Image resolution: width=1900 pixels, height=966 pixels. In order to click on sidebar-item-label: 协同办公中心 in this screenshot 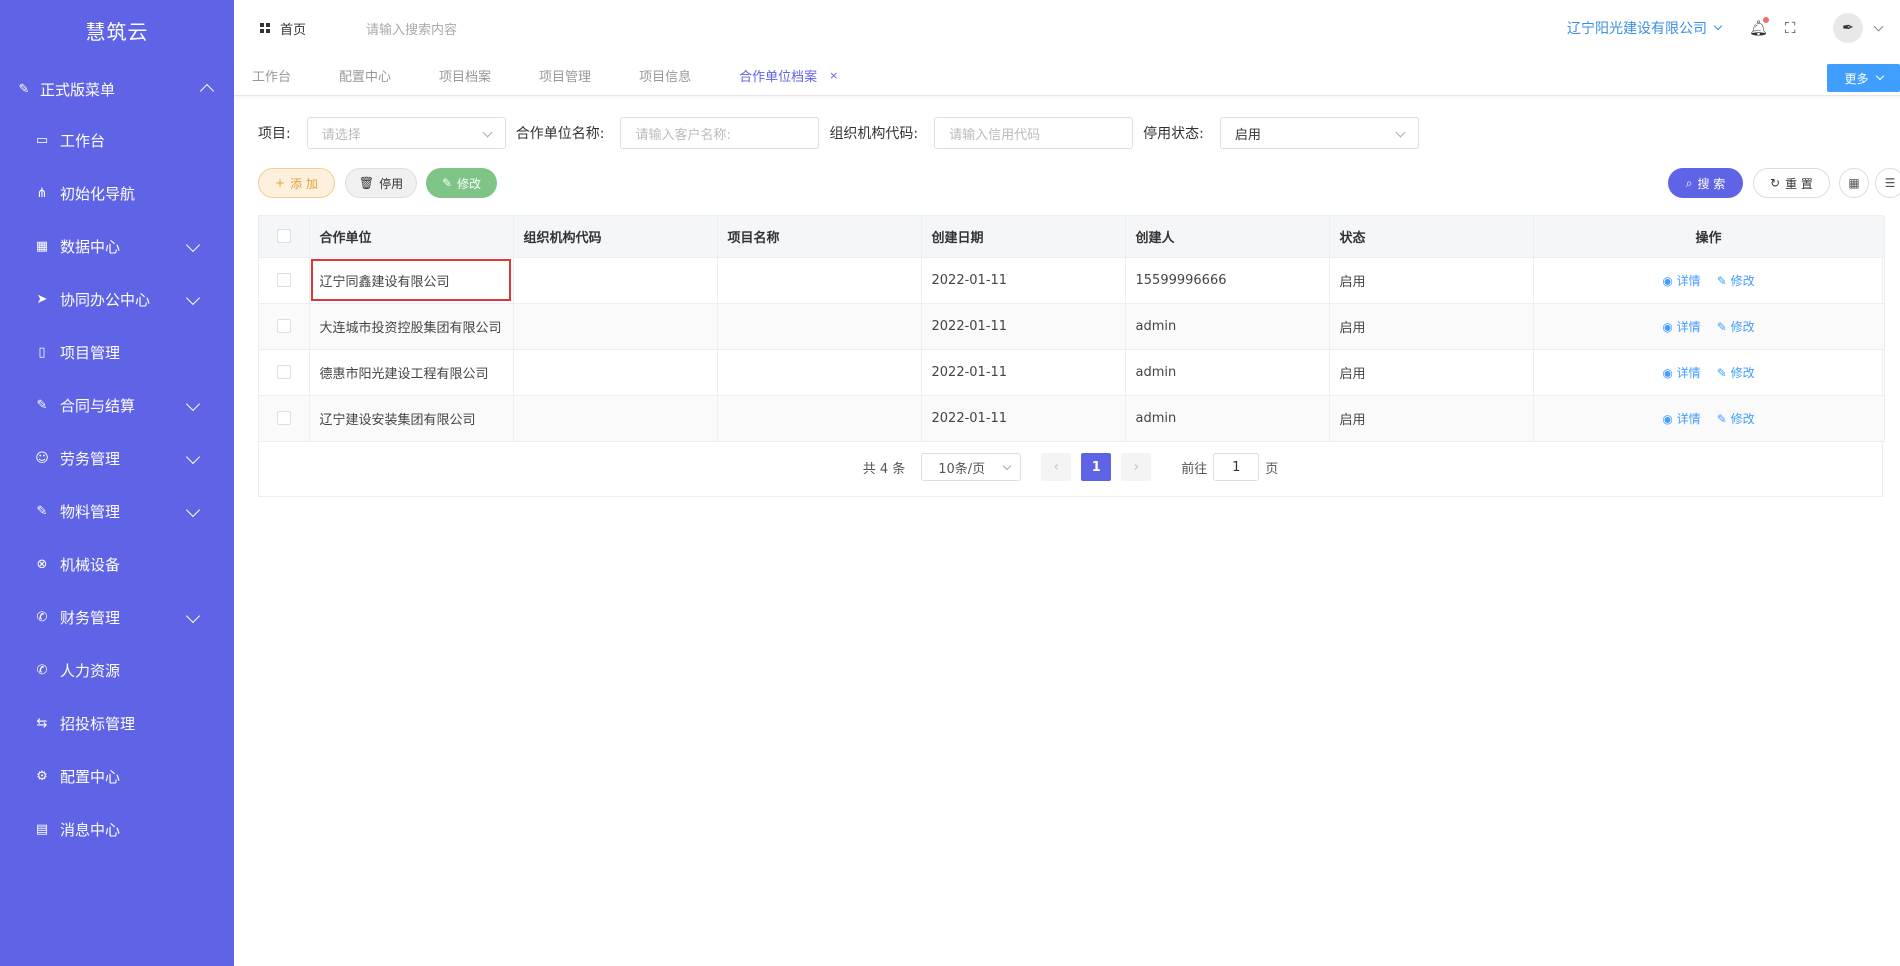, I will do `click(105, 300)`.